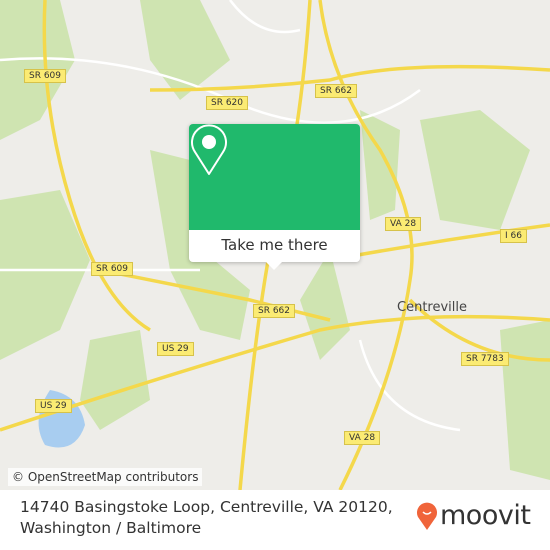 Image resolution: width=550 pixels, height=550 pixels. What do you see at coordinates (209, 149) in the screenshot?
I see `map-pin-icon` at bounding box center [209, 149].